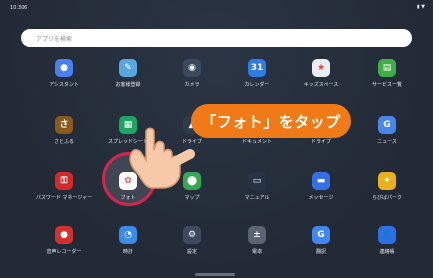 The width and height of the screenshot is (439, 278). I want to click on app-customer-registration: ✎ お客様登録, so click(128, 77).